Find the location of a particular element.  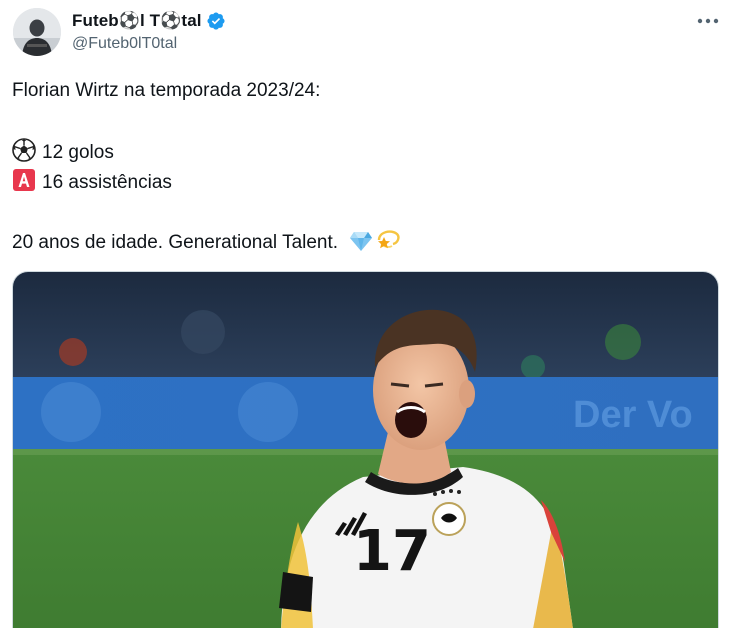

tweet-assists-line: 16 assistências is located at coordinates (92, 184).